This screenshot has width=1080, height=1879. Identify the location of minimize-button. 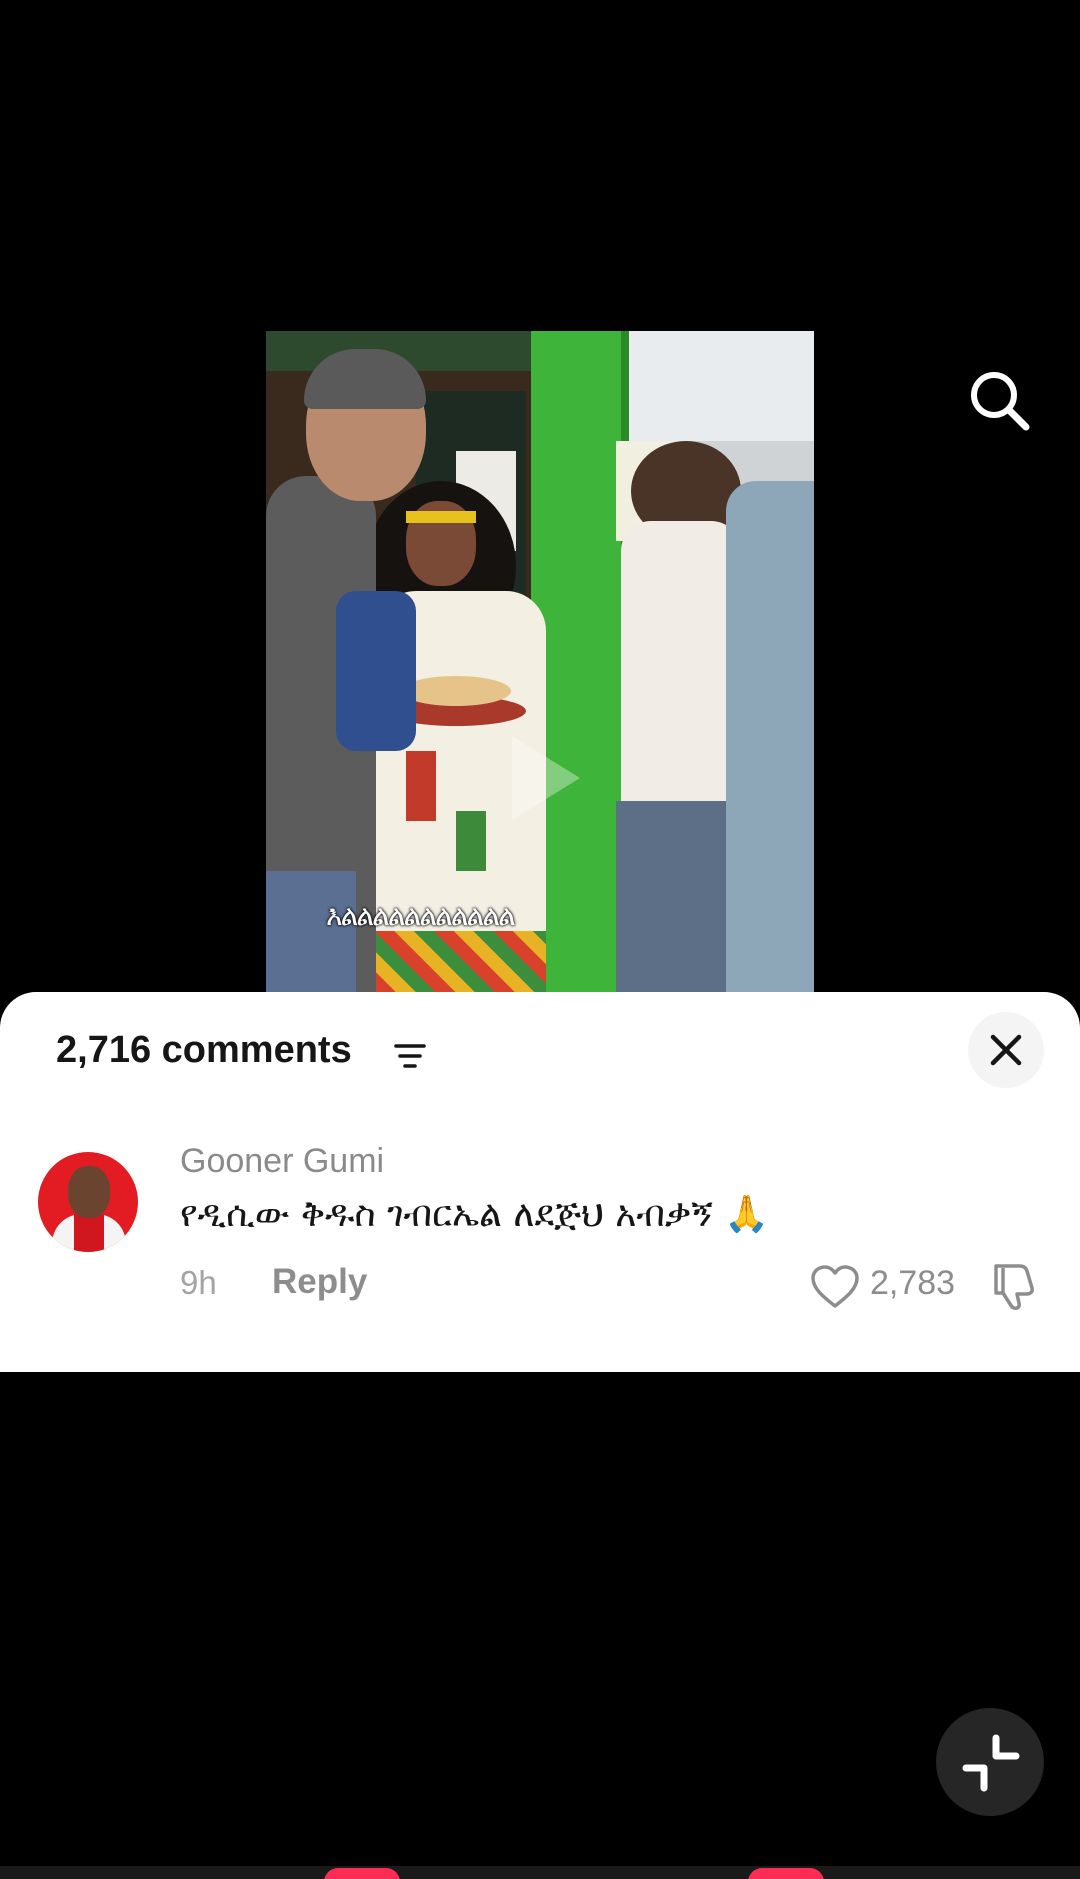
(990, 1762).